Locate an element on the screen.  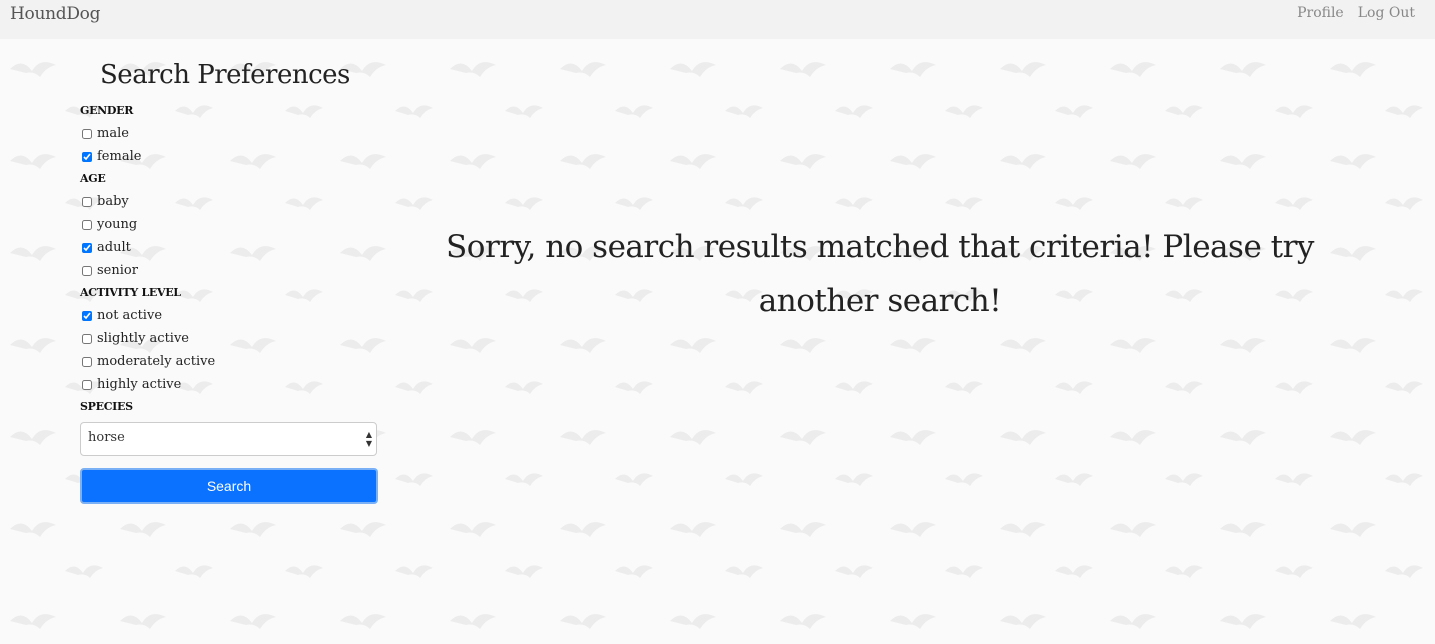
option-label: baby is located at coordinates (113, 201).